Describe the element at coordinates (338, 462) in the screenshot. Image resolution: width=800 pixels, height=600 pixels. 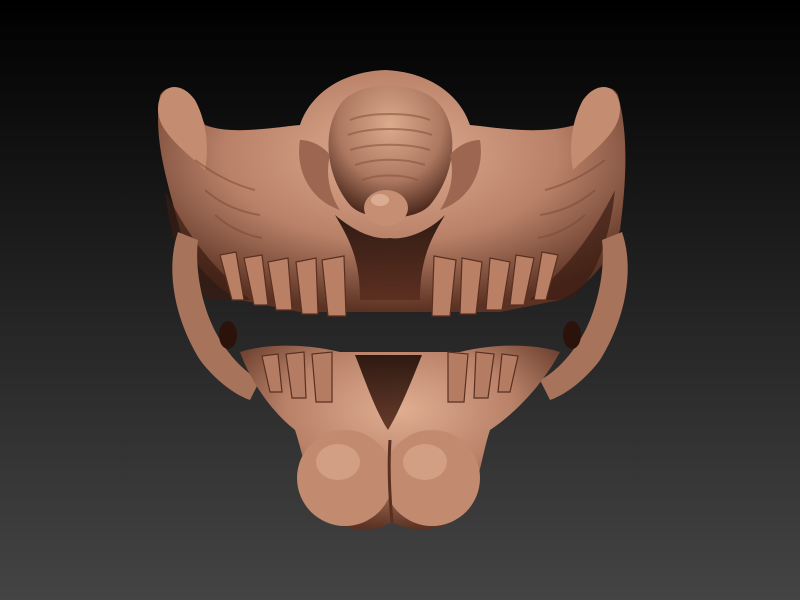
I see `chin-left-highlight` at that location.